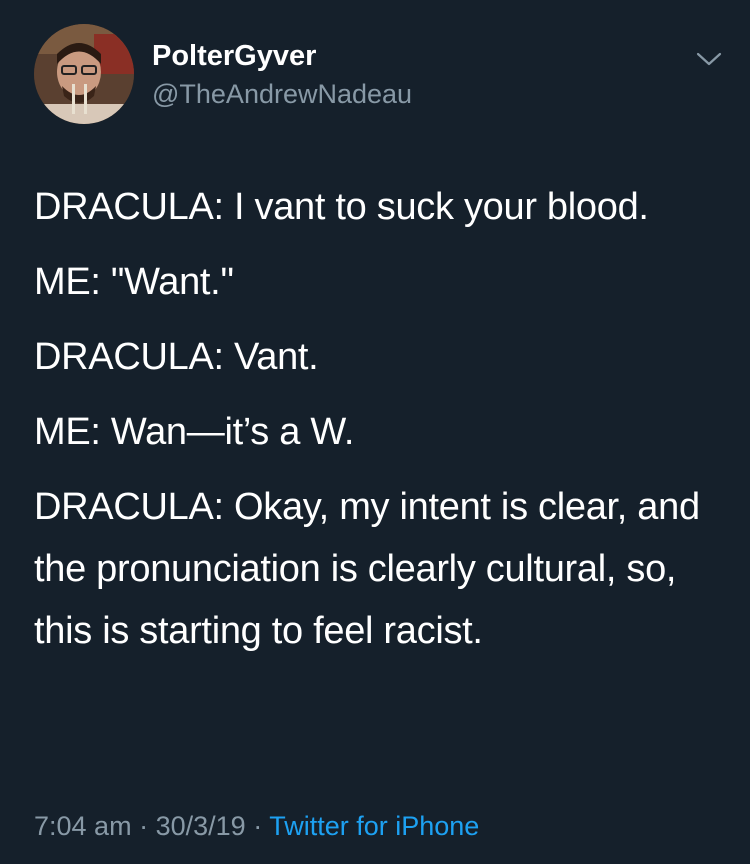  I want to click on tweet-time: 7:04 am, so click(83, 826).